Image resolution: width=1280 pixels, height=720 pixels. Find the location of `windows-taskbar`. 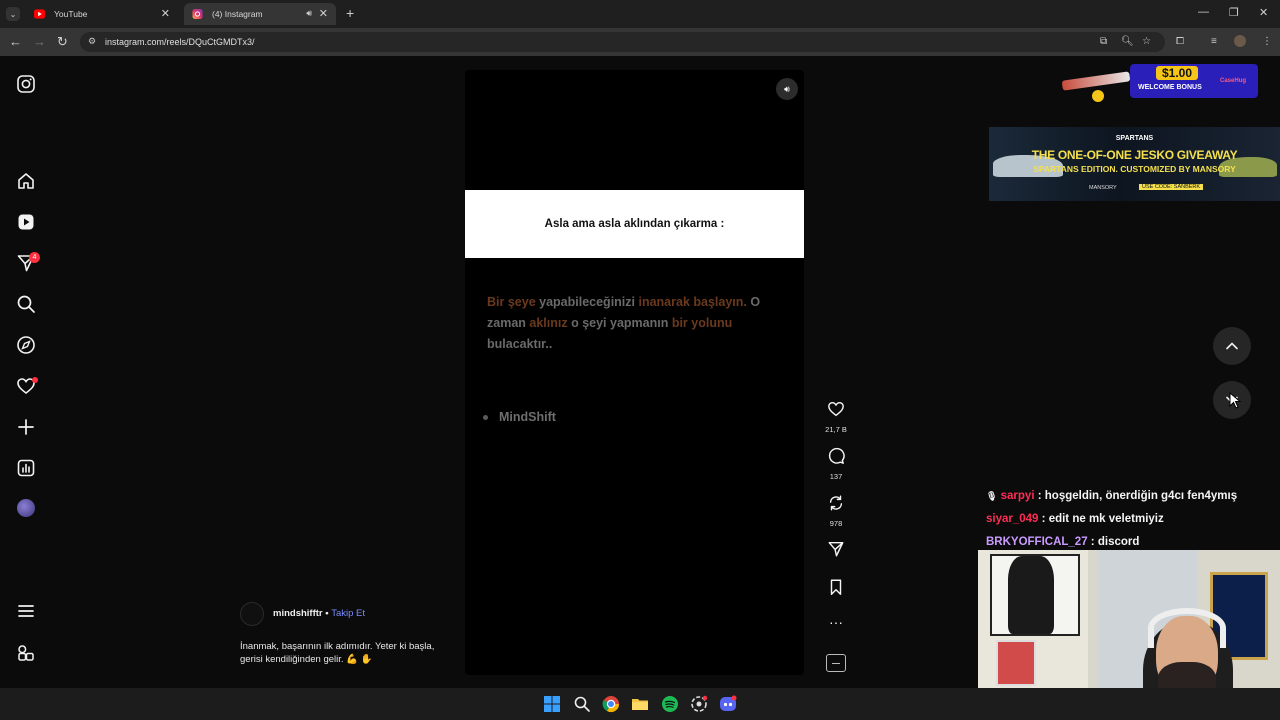

windows-taskbar is located at coordinates (640, 704).